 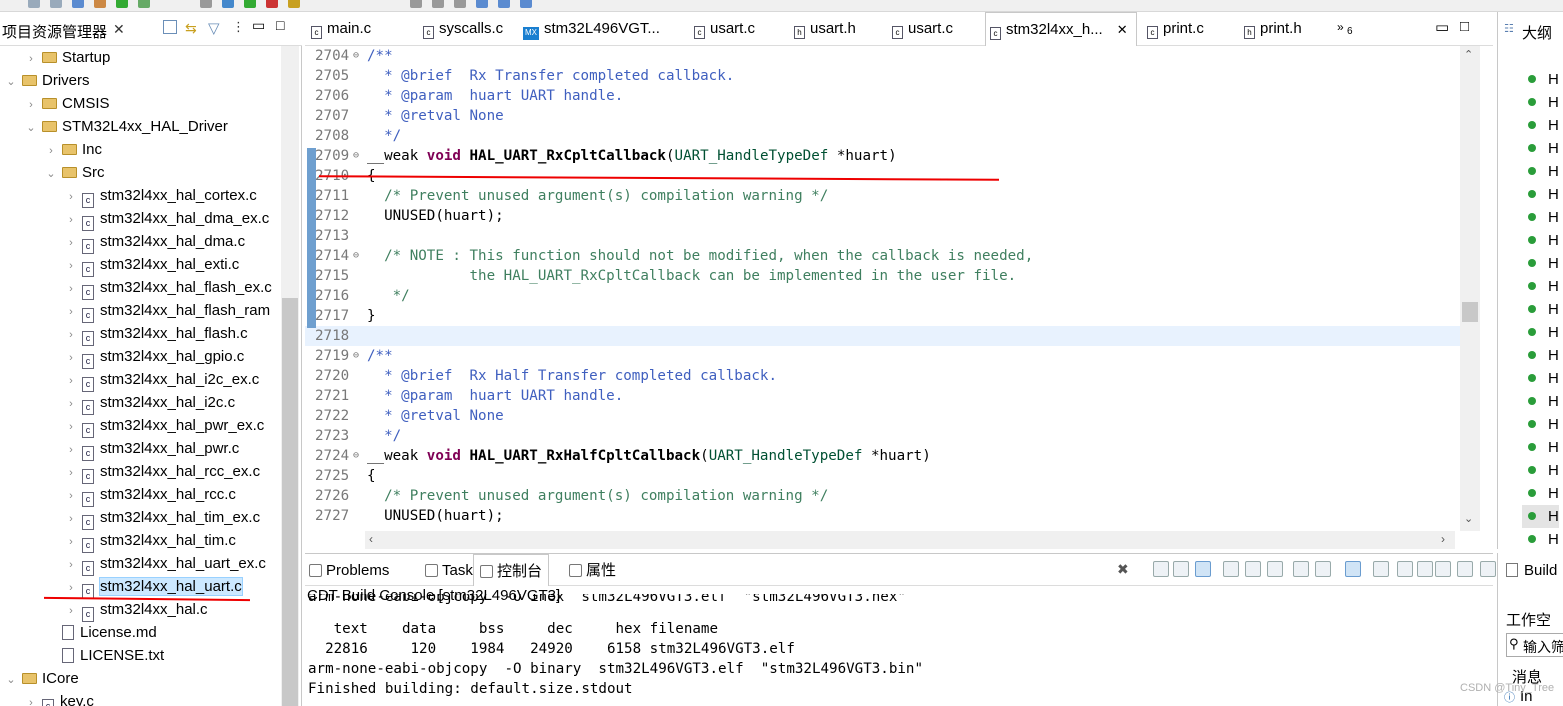 I want to click on tree-folder: › CMSIS, so click(x=66, y=103).